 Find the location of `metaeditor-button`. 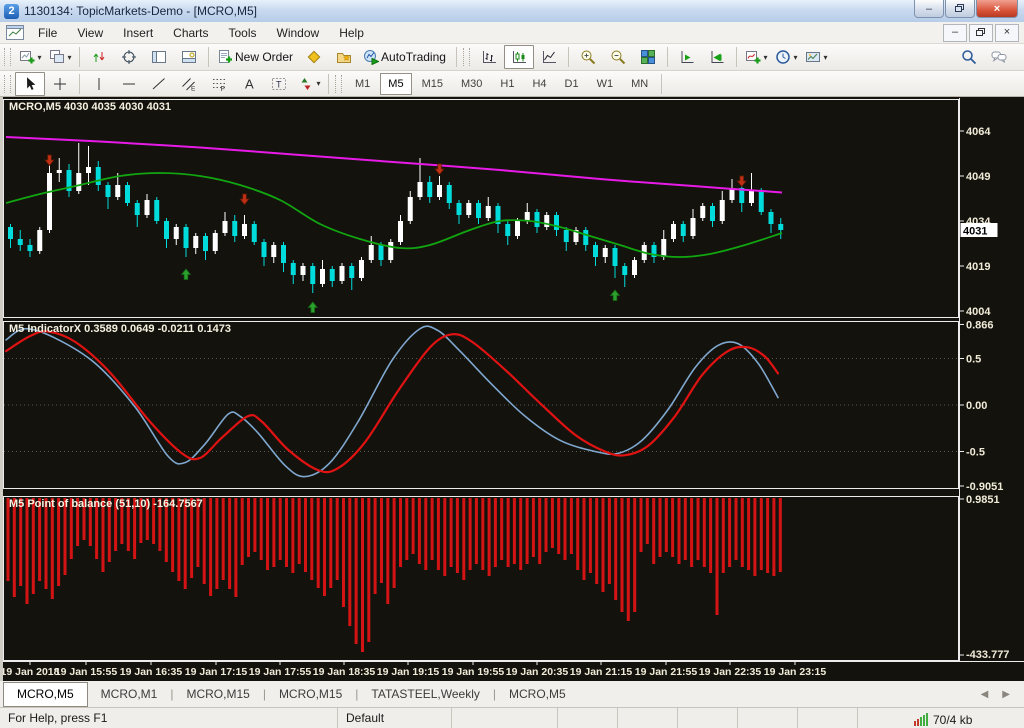

metaeditor-button is located at coordinates (314, 57).